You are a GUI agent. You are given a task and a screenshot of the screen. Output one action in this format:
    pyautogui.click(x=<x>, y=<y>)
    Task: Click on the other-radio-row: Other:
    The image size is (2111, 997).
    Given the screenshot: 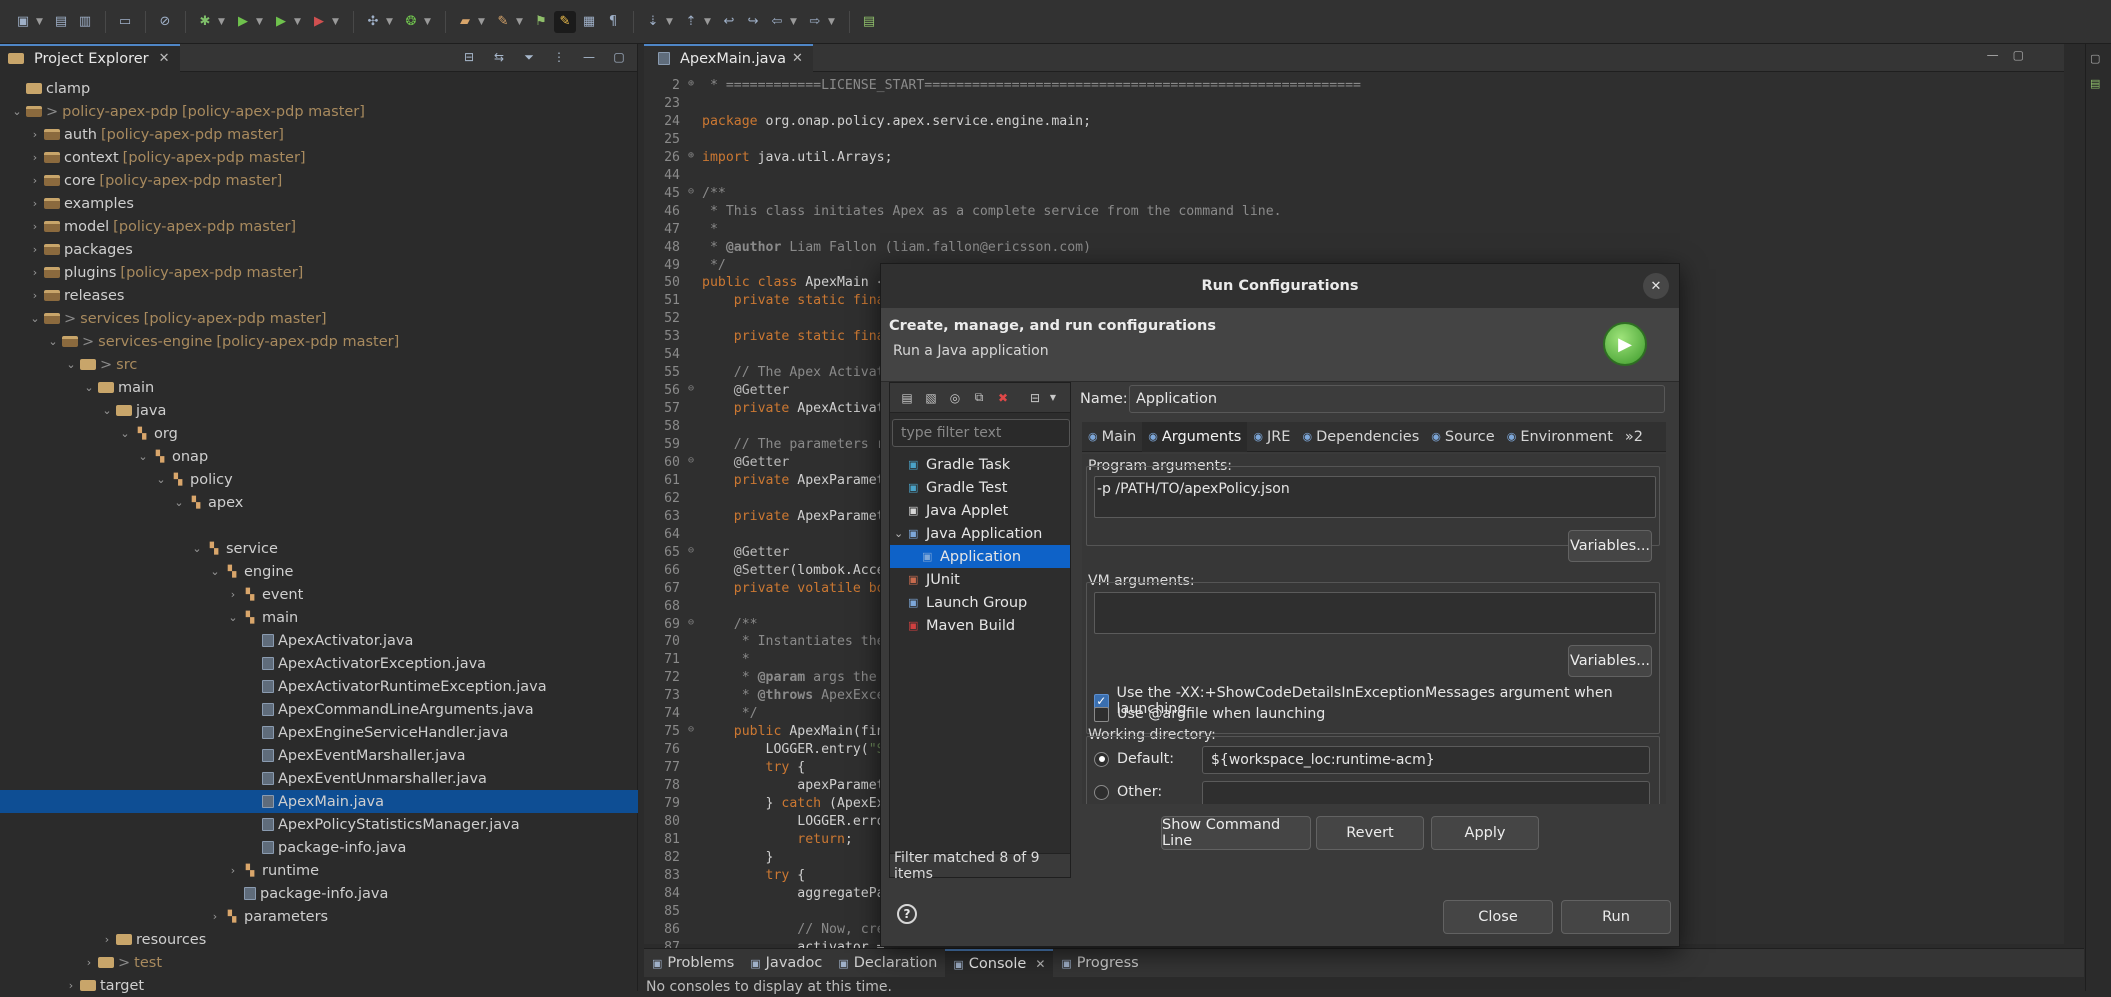 What is the action you would take?
    pyautogui.click(x=1128, y=792)
    